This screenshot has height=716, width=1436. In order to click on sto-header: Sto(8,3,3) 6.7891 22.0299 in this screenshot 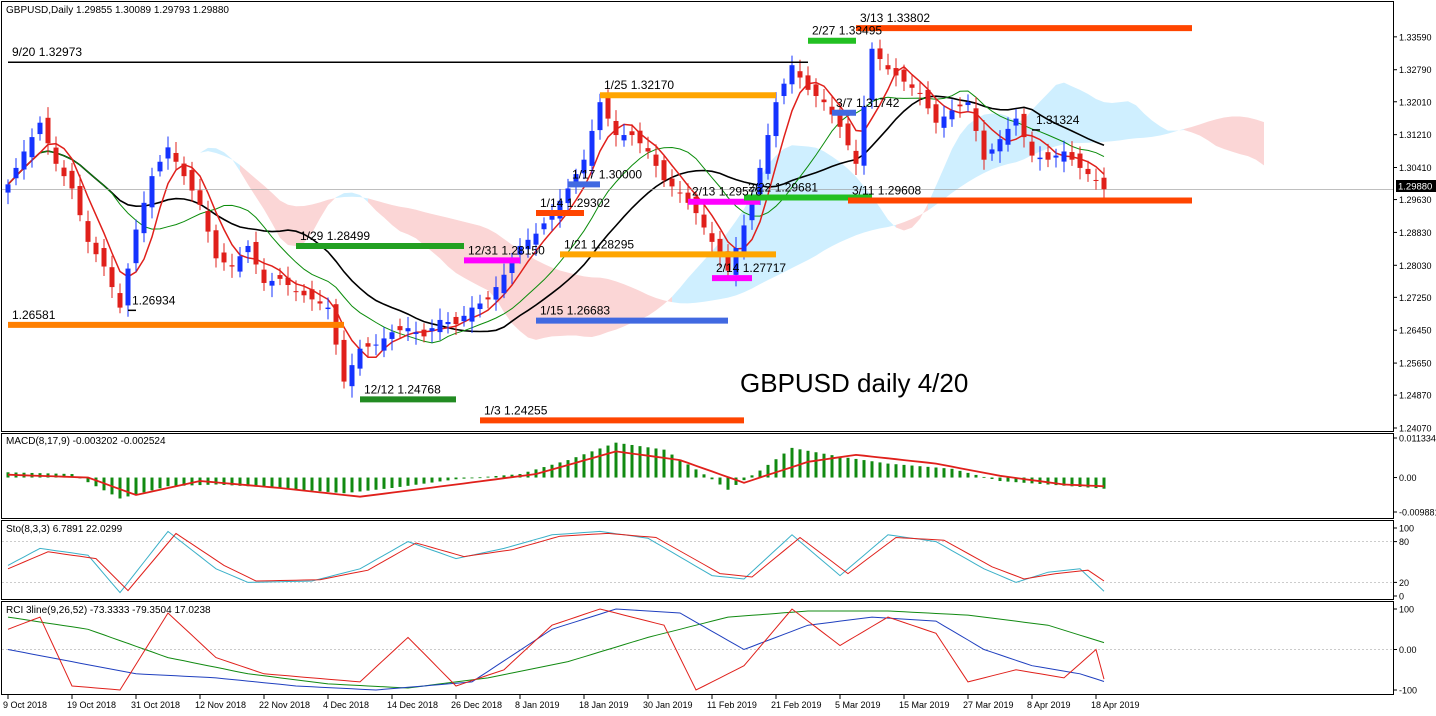, I will do `click(64, 529)`.